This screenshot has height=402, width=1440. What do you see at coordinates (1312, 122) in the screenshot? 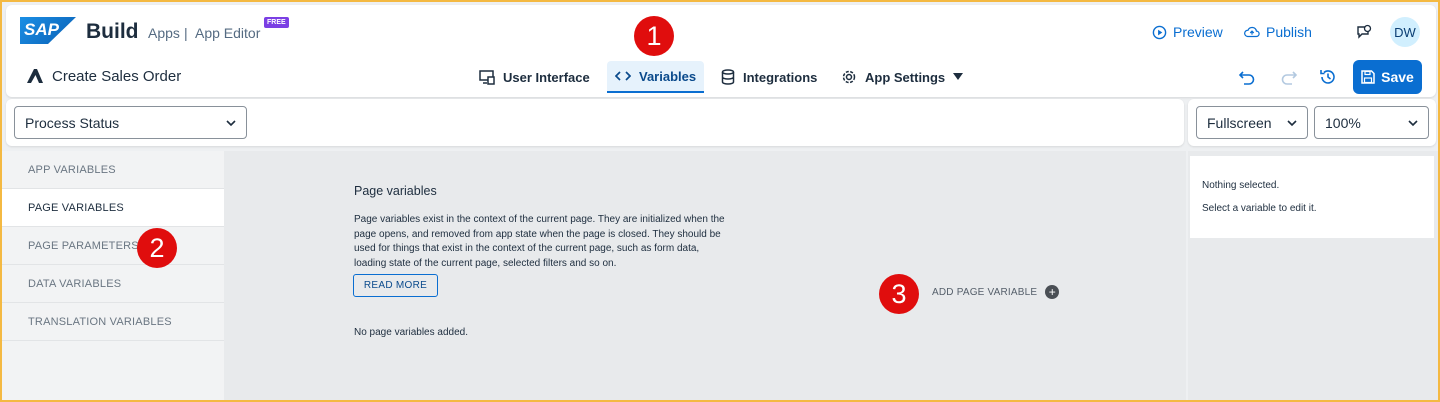
I see `view-toolbar: Fullscreen 100%` at bounding box center [1312, 122].